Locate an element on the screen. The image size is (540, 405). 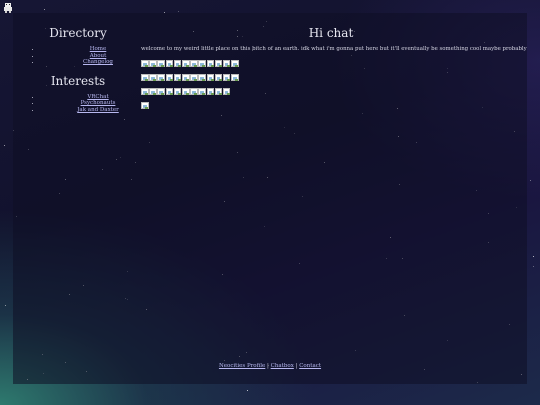
nav-link-changelog: Changelog is located at coordinates (78, 62).